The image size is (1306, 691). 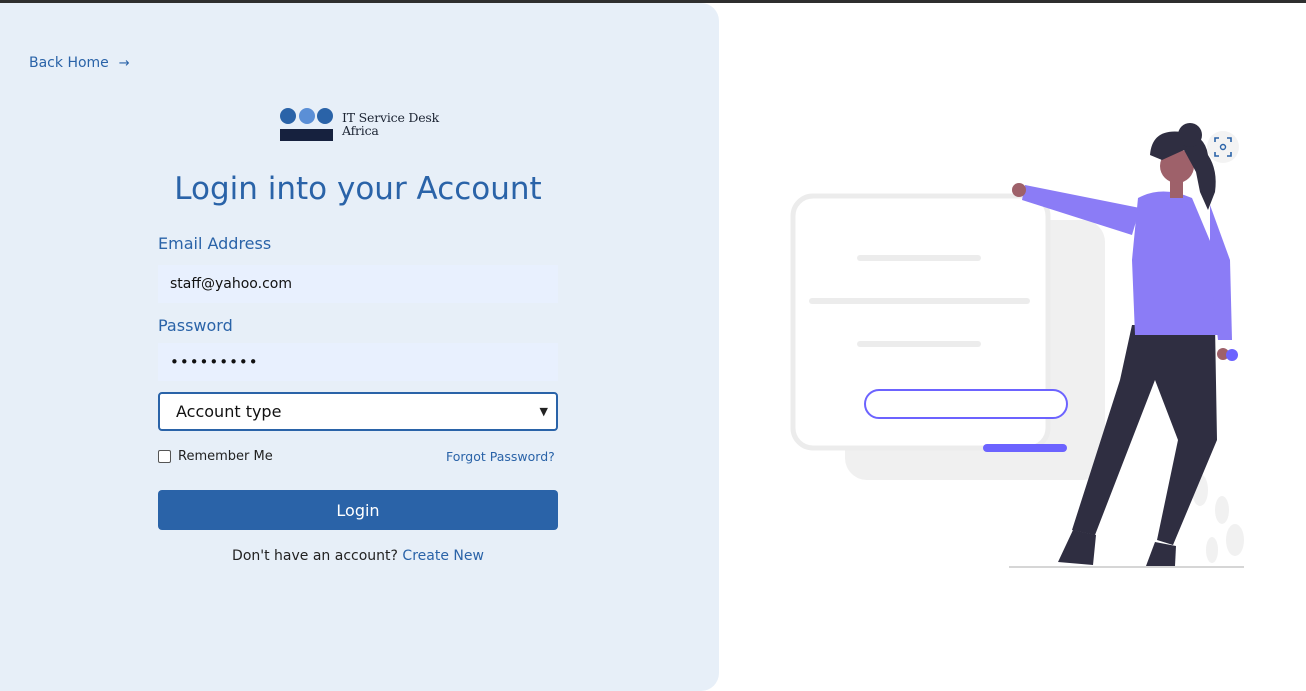 I want to click on remember-me: Remember Me, so click(x=215, y=456).